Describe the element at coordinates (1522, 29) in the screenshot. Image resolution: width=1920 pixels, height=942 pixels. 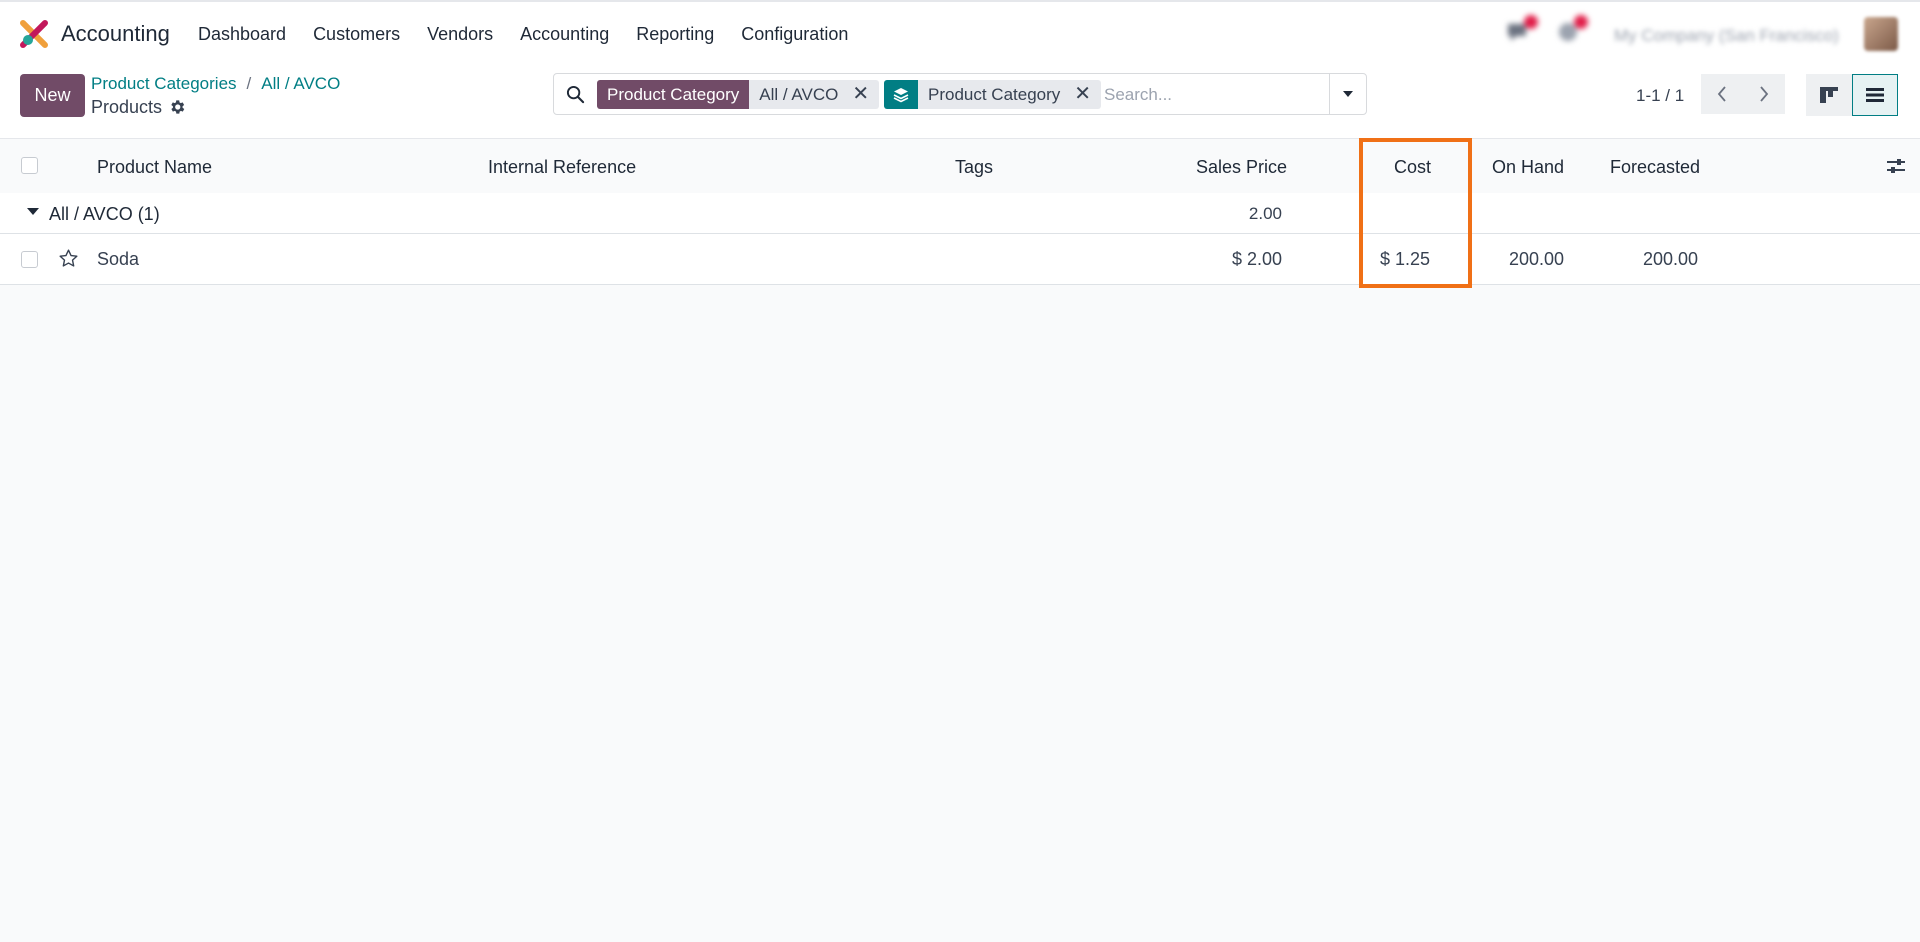
I see `messaging-icon` at that location.